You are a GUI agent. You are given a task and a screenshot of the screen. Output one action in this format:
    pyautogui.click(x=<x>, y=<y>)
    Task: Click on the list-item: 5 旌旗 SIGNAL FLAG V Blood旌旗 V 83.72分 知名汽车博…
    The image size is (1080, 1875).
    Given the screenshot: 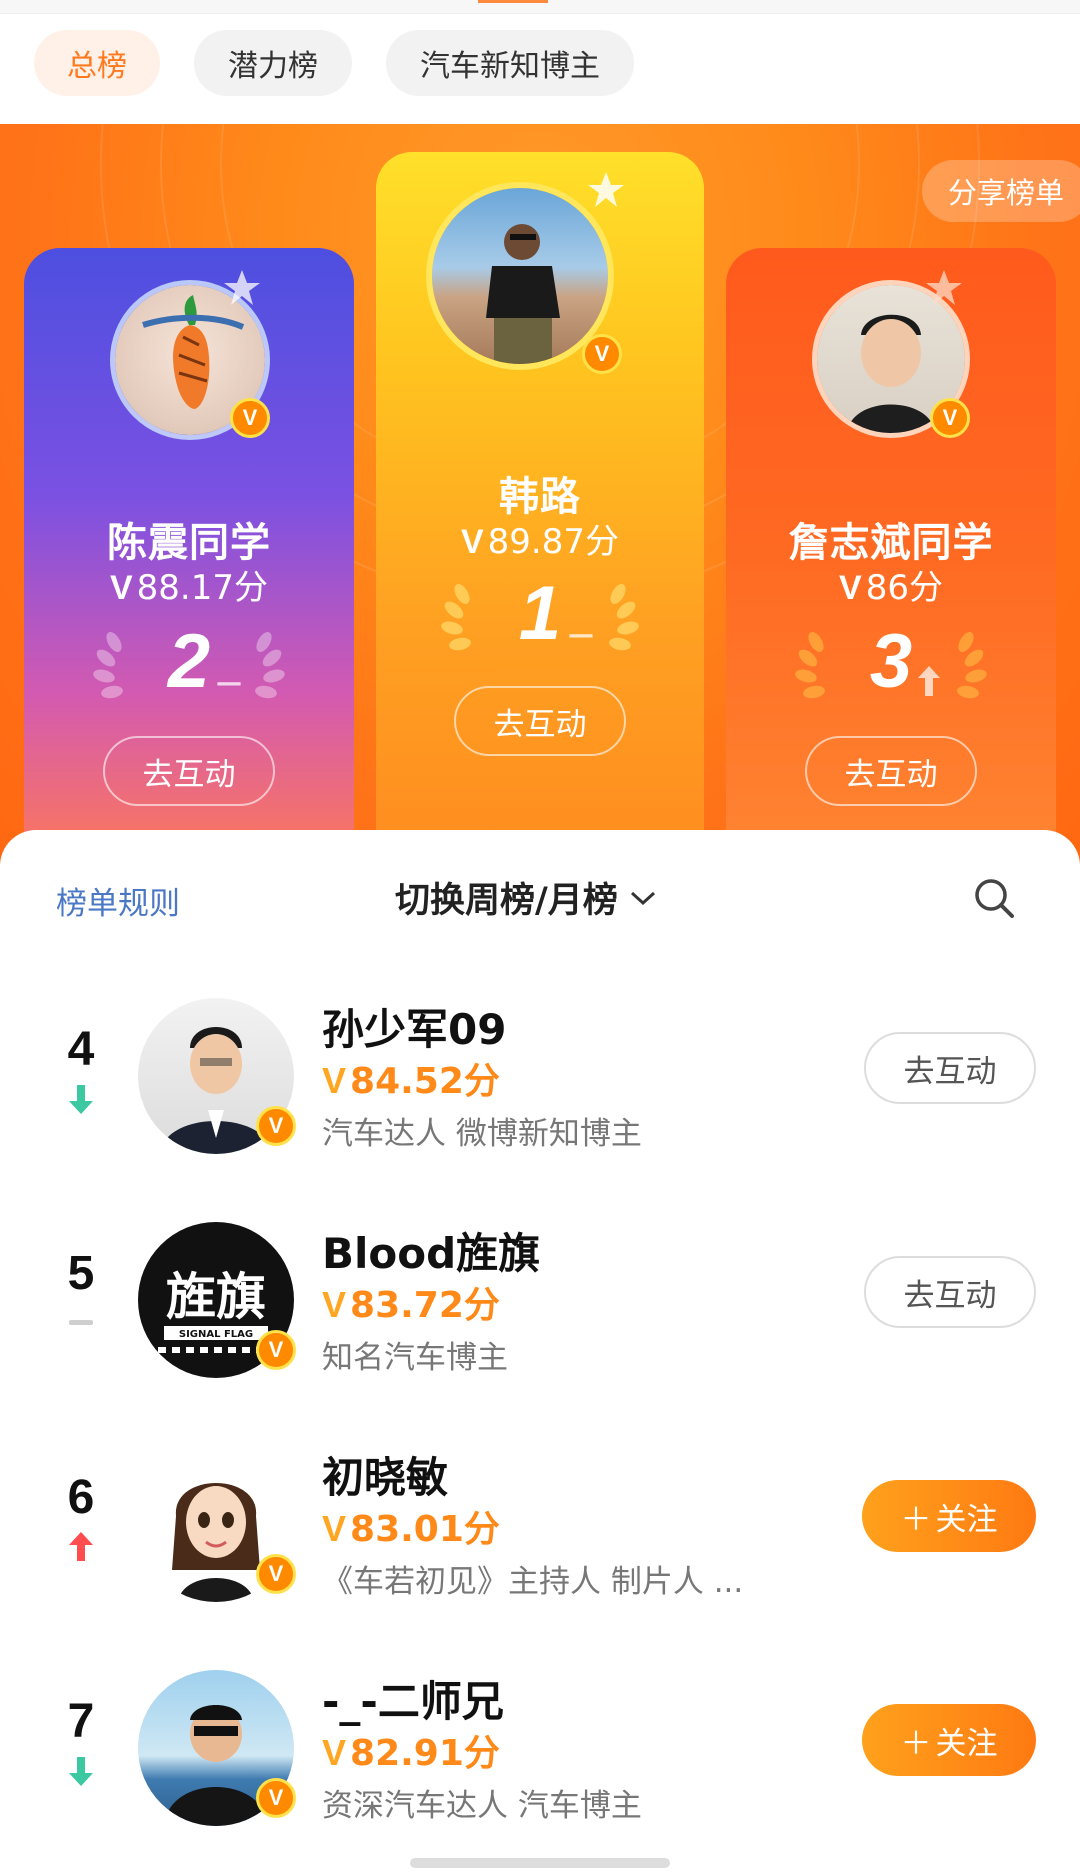 What is the action you would take?
    pyautogui.click(x=540, y=1294)
    